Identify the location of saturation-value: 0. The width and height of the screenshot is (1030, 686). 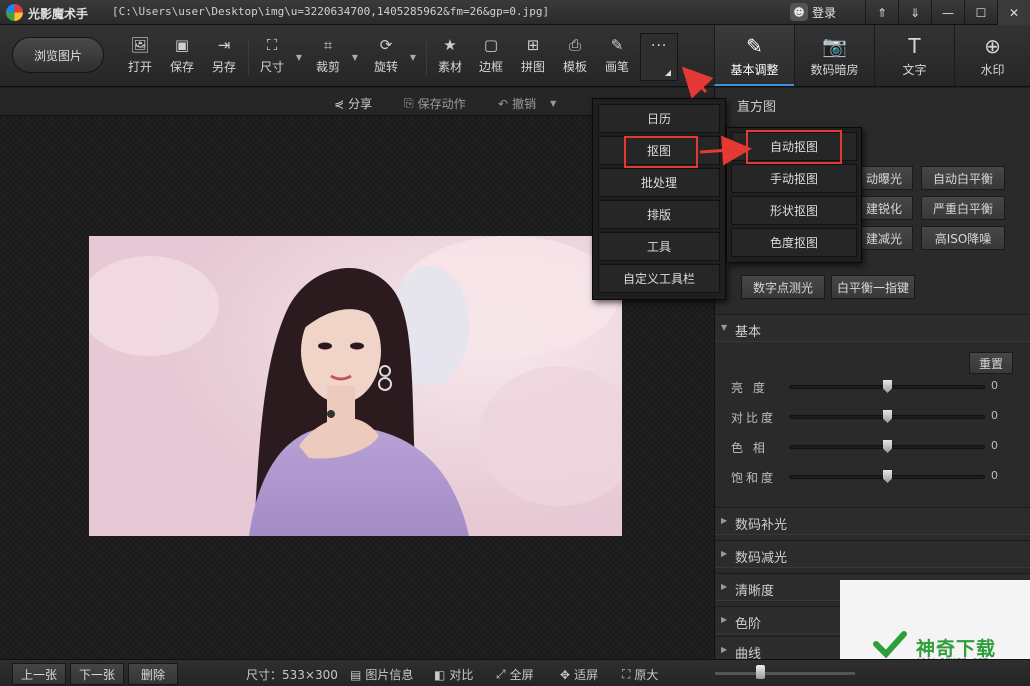
(994, 475).